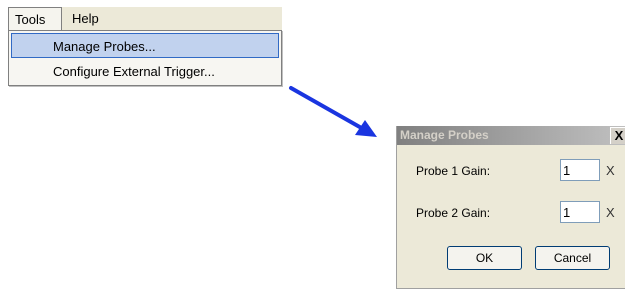 This screenshot has height=291, width=625. I want to click on probe-2-unit: X, so click(610, 212).